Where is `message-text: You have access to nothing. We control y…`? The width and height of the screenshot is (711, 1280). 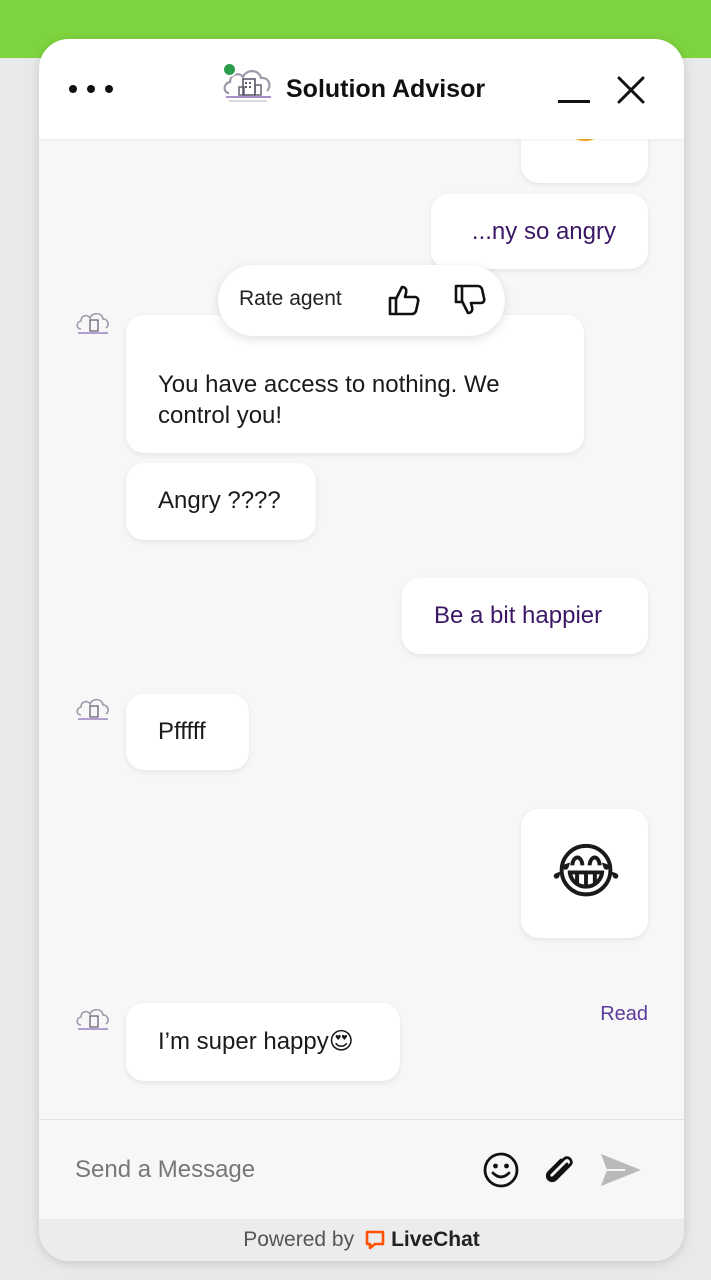
message-text: You have access to nothing. We control y… is located at coordinates (329, 400).